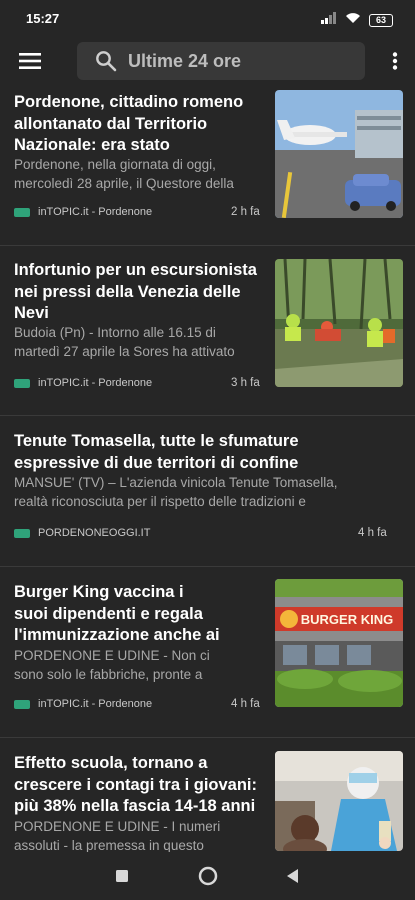  I want to click on article-time: 3 h fa, so click(245, 383).